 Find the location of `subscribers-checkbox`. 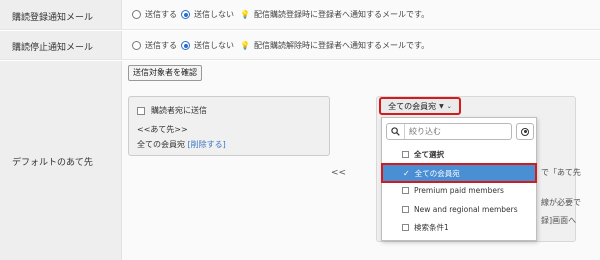

subscribers-checkbox is located at coordinates (141, 110).